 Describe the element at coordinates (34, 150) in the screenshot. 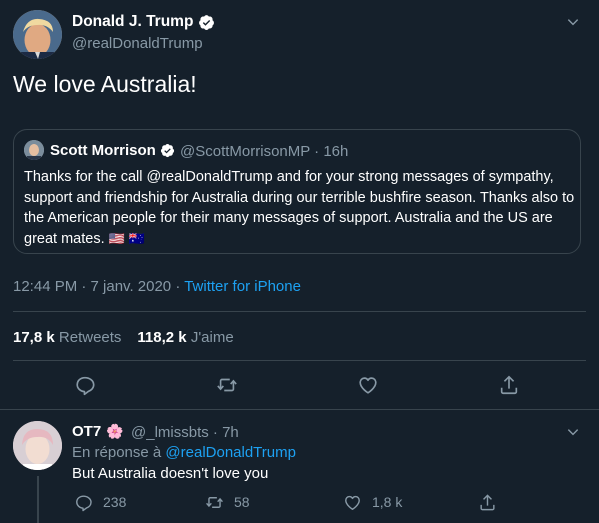

I see `quote-avatar` at that location.